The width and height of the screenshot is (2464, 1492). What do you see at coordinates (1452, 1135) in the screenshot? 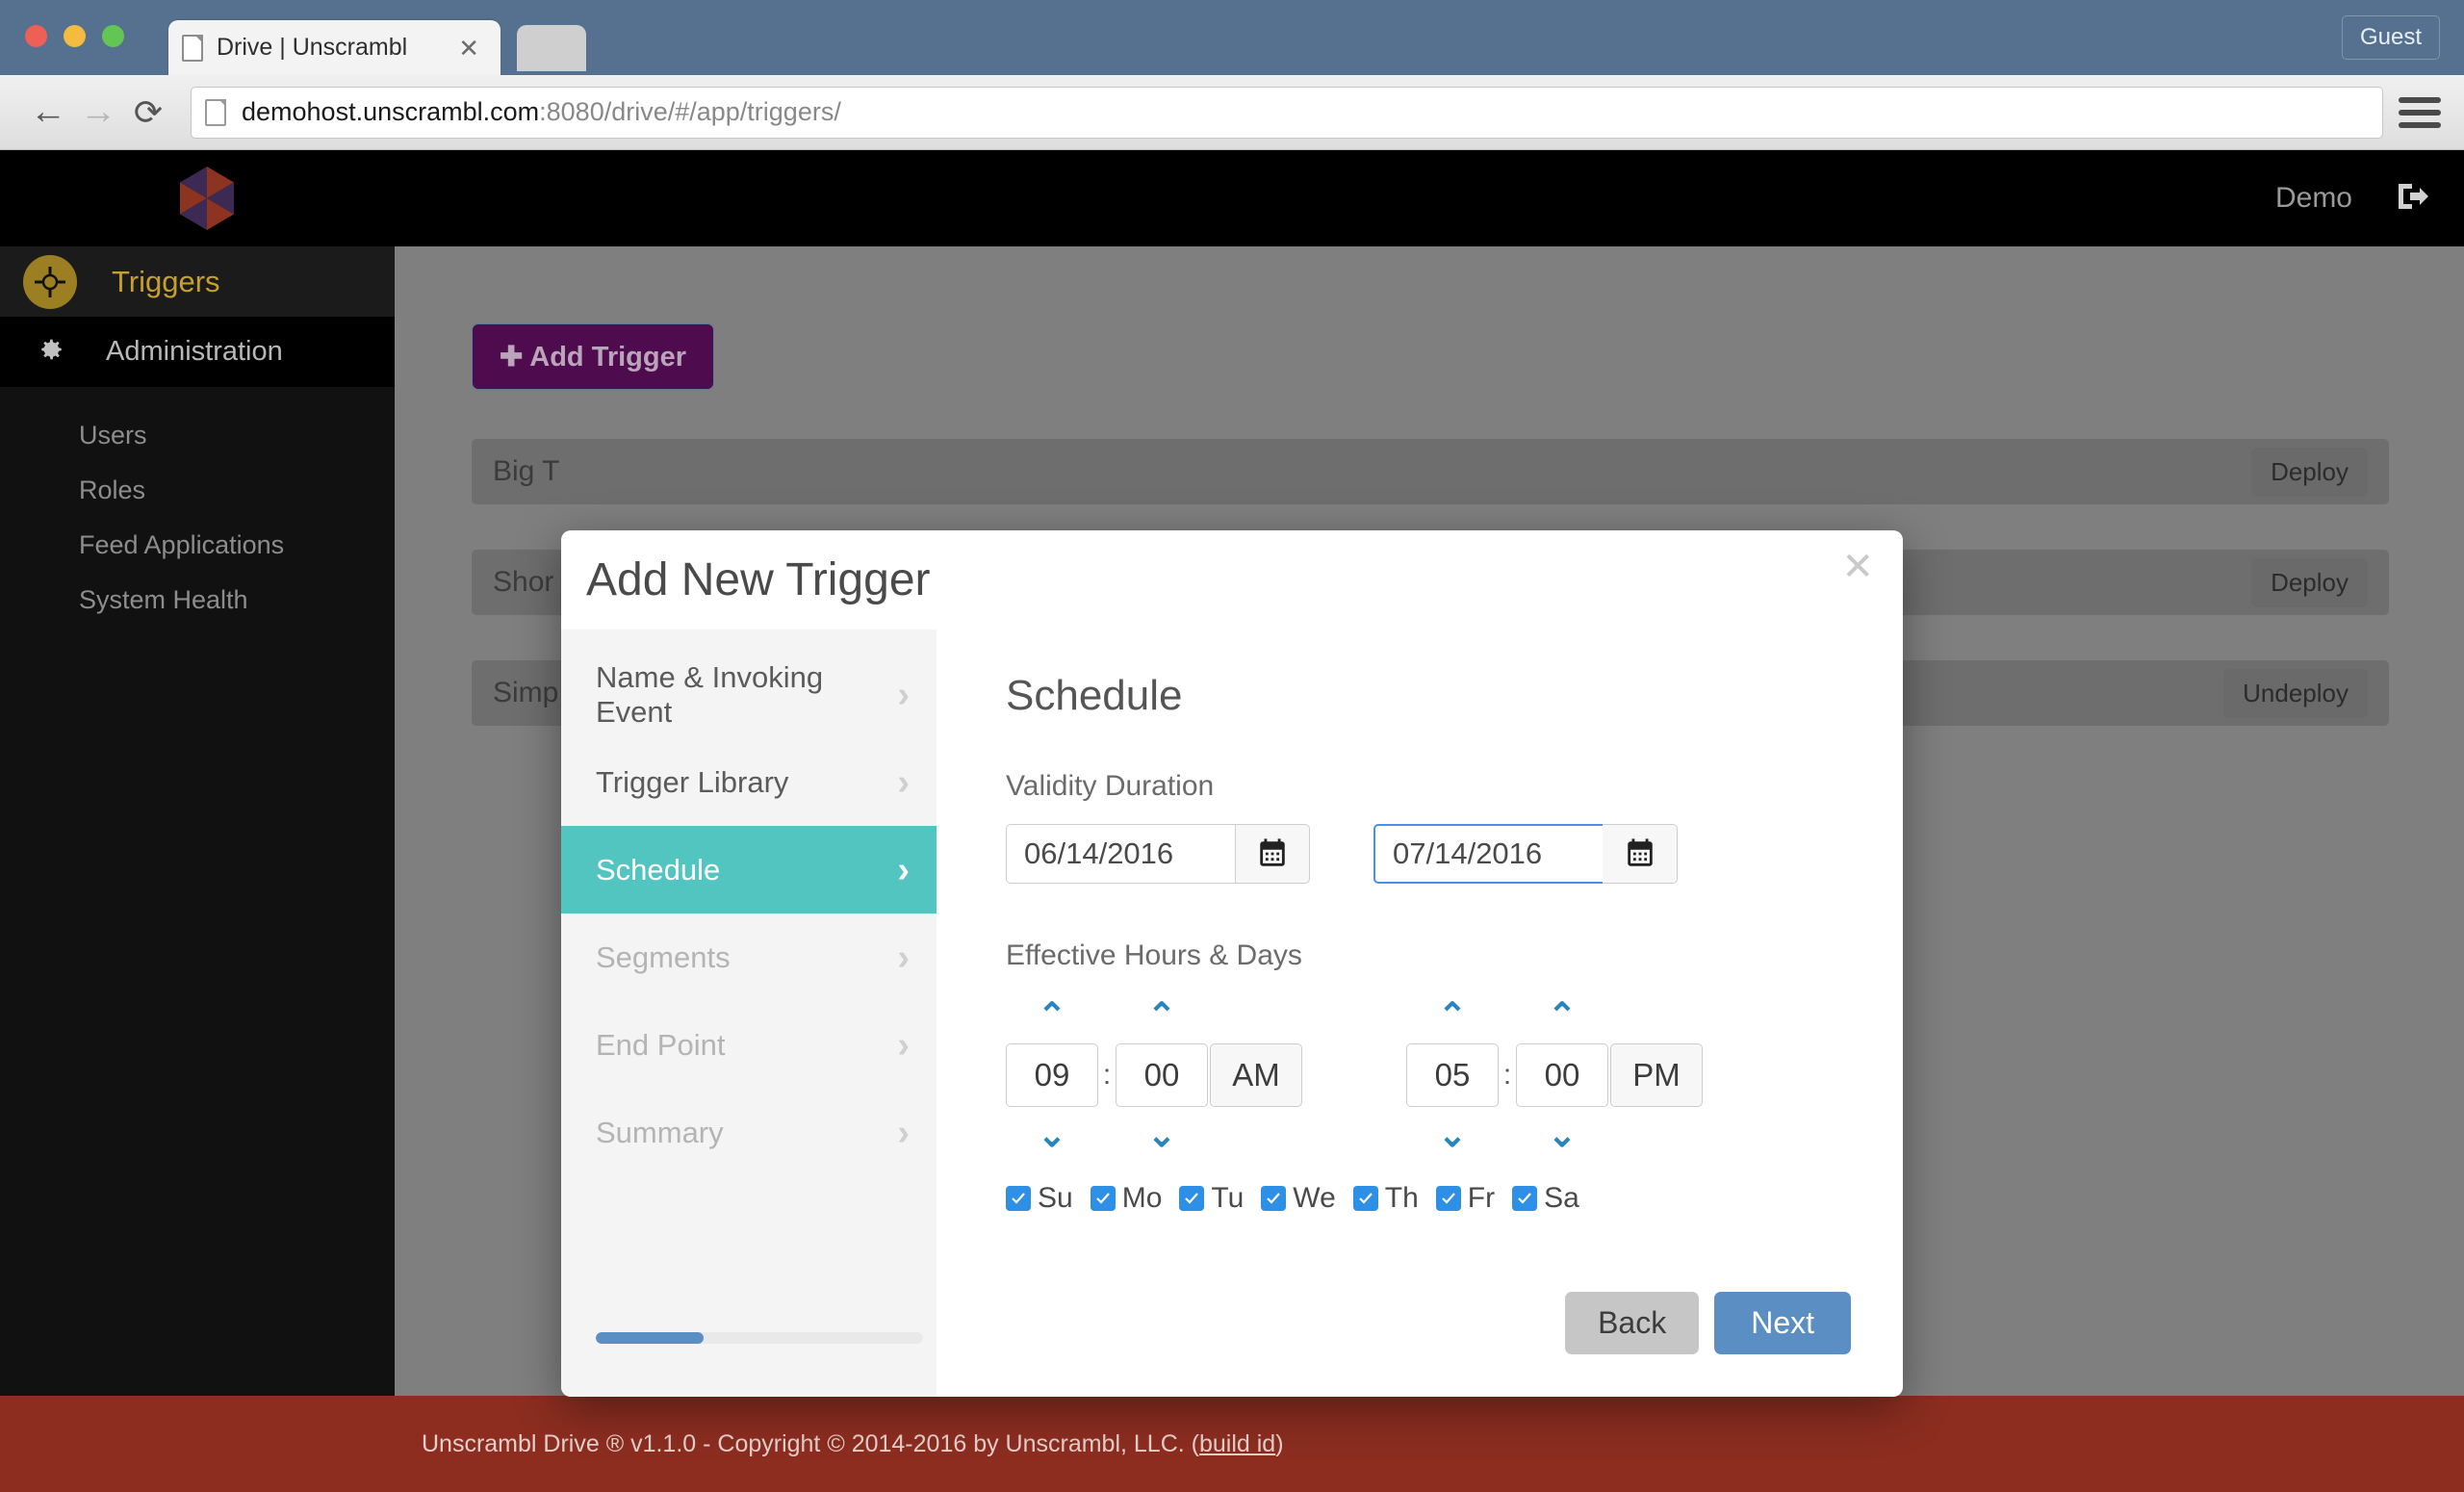
I see `end-hour-decrement-icon: ⌄` at bounding box center [1452, 1135].